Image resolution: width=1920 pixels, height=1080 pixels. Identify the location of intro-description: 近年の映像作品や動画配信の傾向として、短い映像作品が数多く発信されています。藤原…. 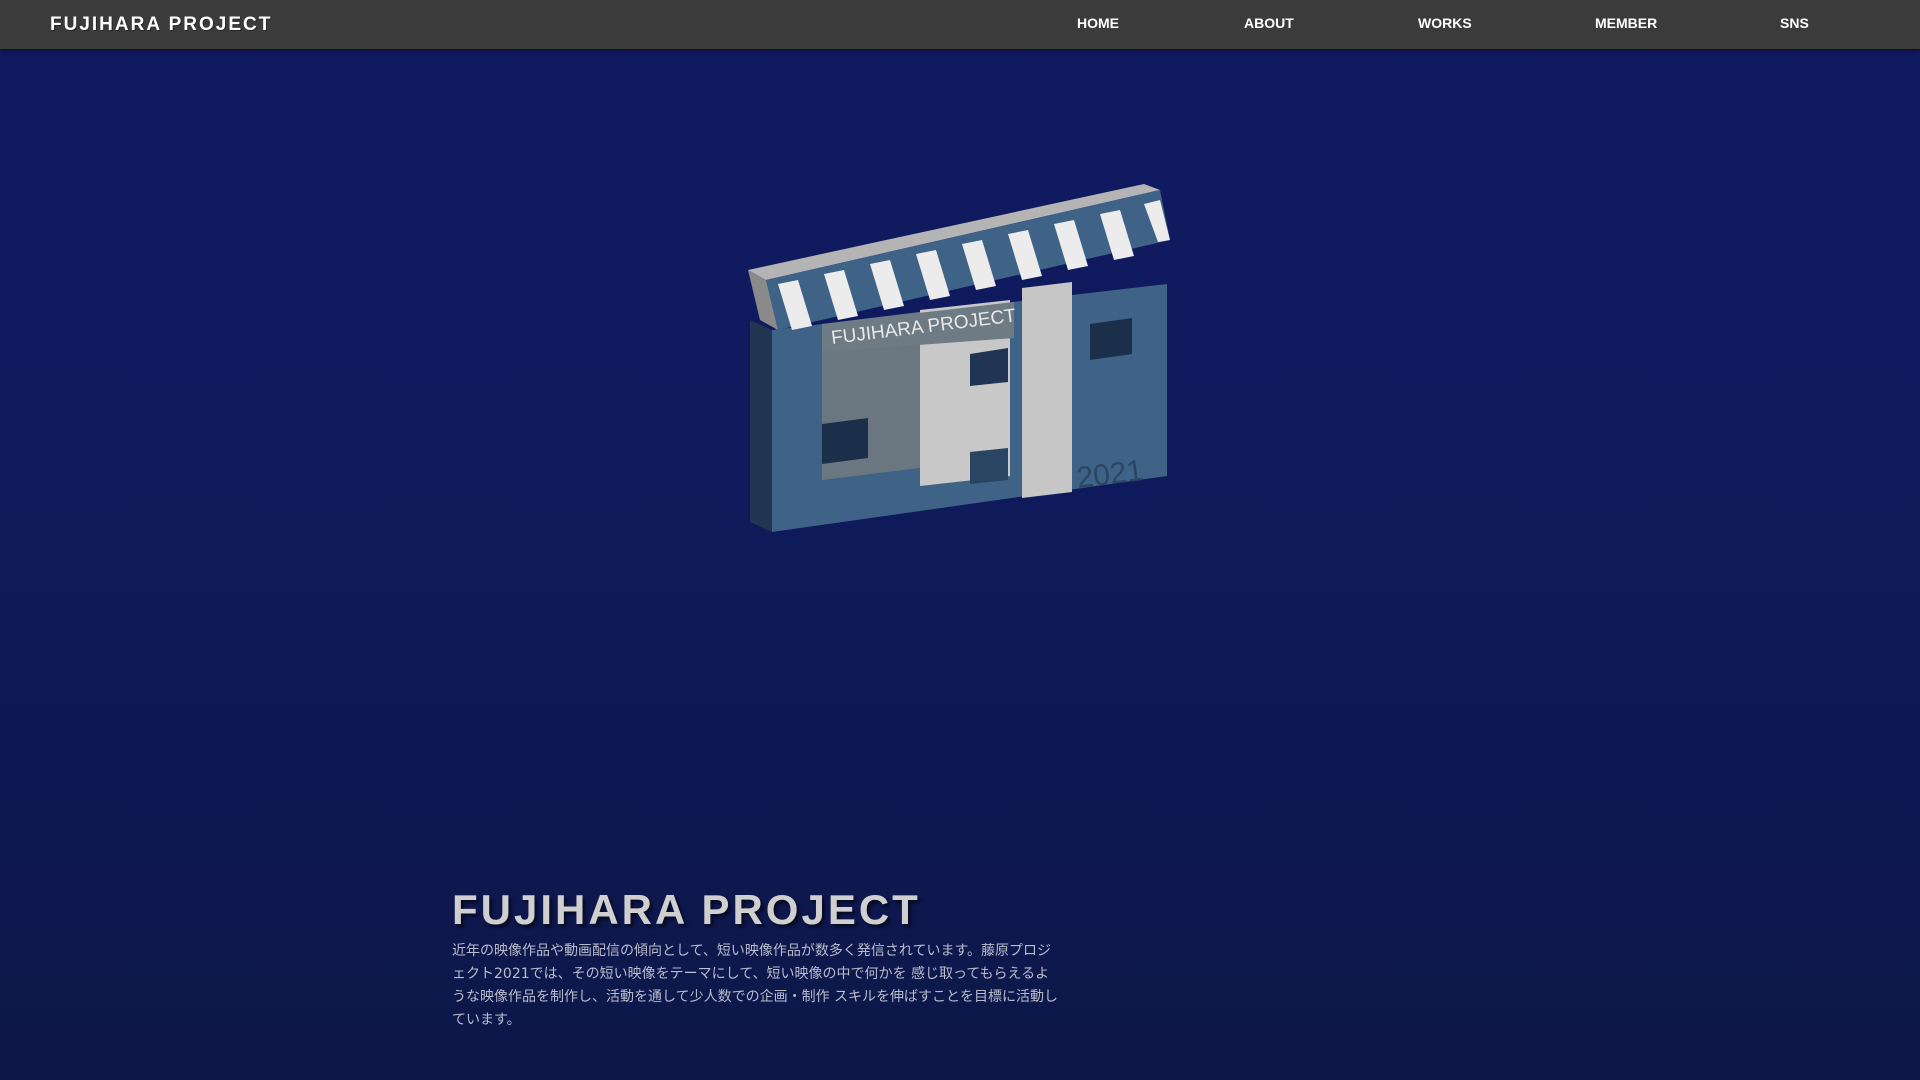
(755, 985).